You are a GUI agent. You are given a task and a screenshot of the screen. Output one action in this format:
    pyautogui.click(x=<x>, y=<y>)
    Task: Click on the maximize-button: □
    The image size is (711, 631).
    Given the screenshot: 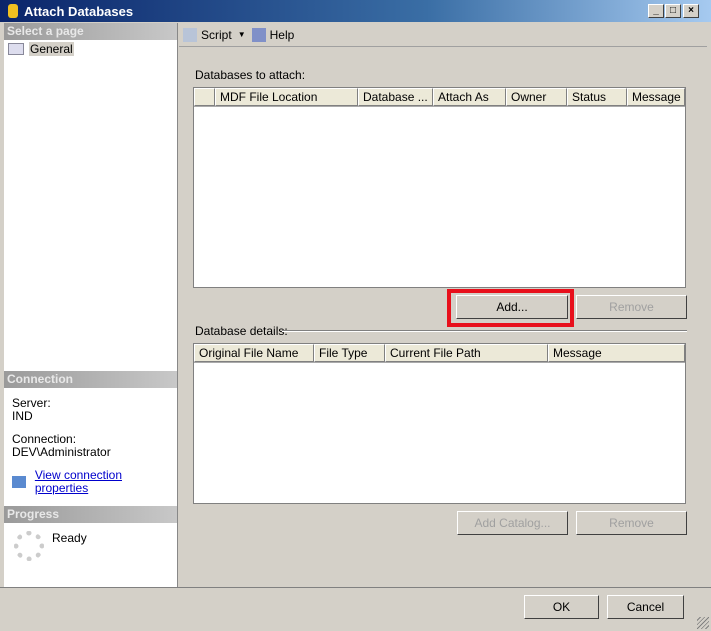 What is the action you would take?
    pyautogui.click(x=673, y=11)
    